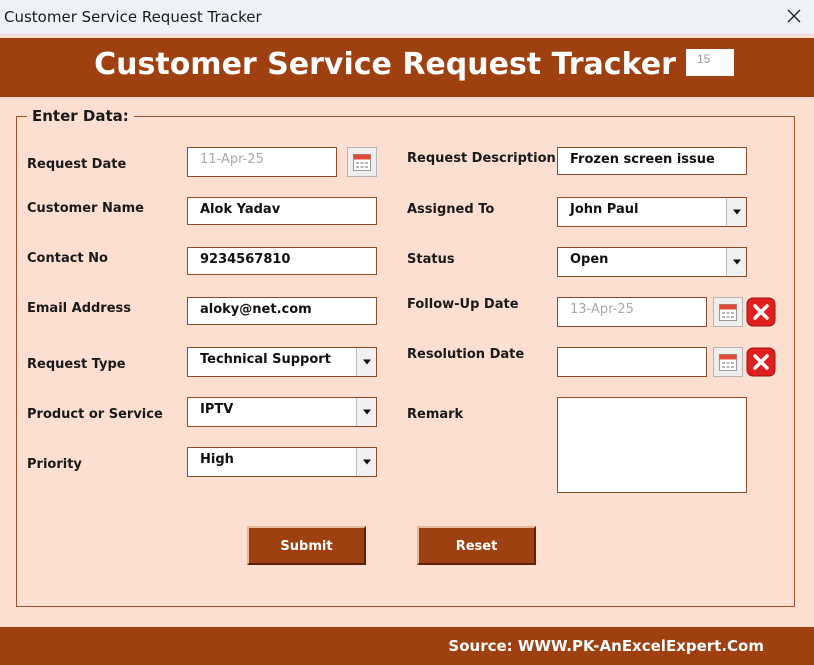 The width and height of the screenshot is (814, 665). Describe the element at coordinates (710, 62) in the screenshot. I see `record-counter: 15` at that location.